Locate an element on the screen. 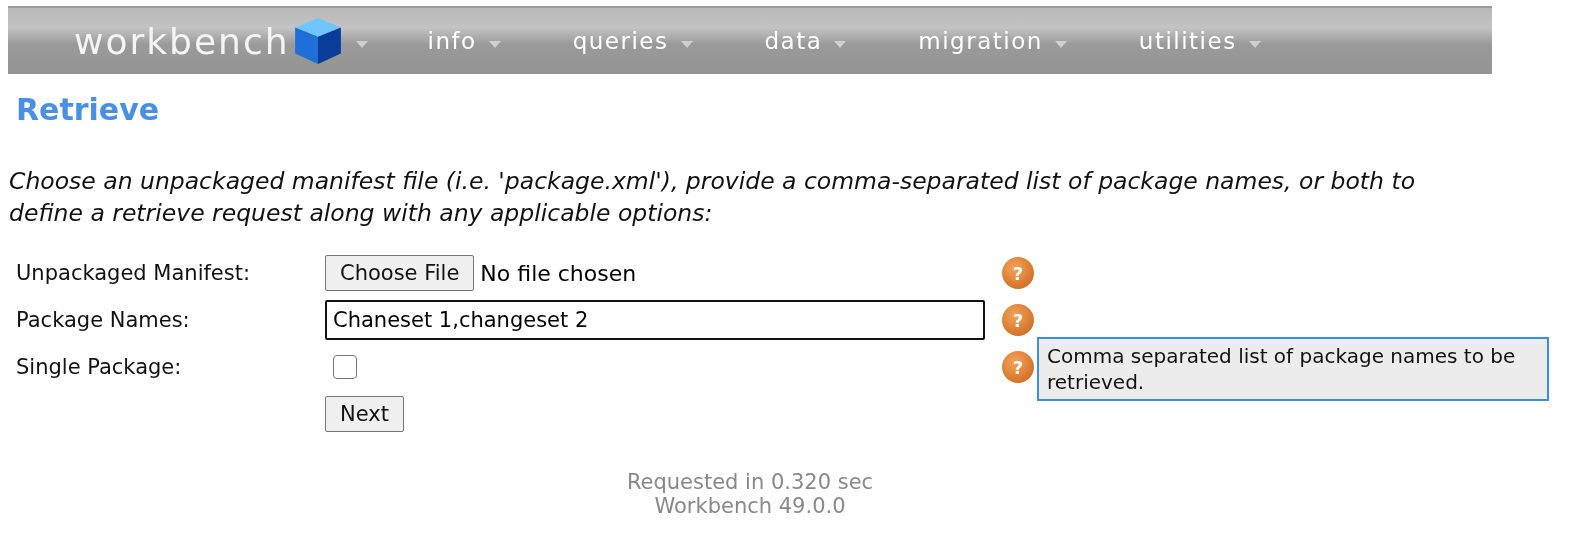 This screenshot has height=539, width=1586. nav-menu-item: info is located at coordinates (464, 41).